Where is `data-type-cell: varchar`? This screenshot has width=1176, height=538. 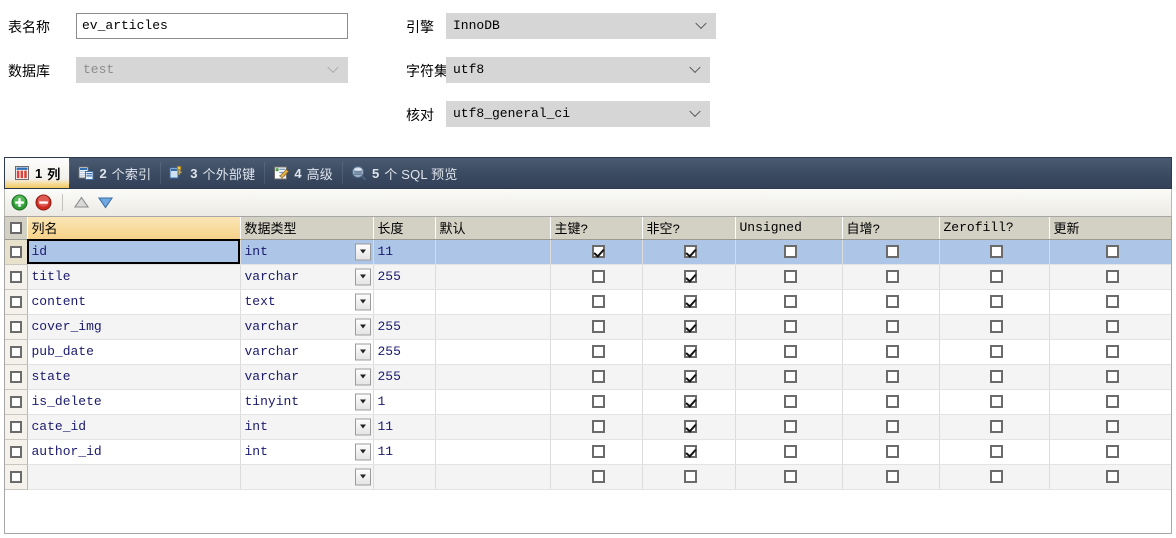 data-type-cell: varchar is located at coordinates (307, 352).